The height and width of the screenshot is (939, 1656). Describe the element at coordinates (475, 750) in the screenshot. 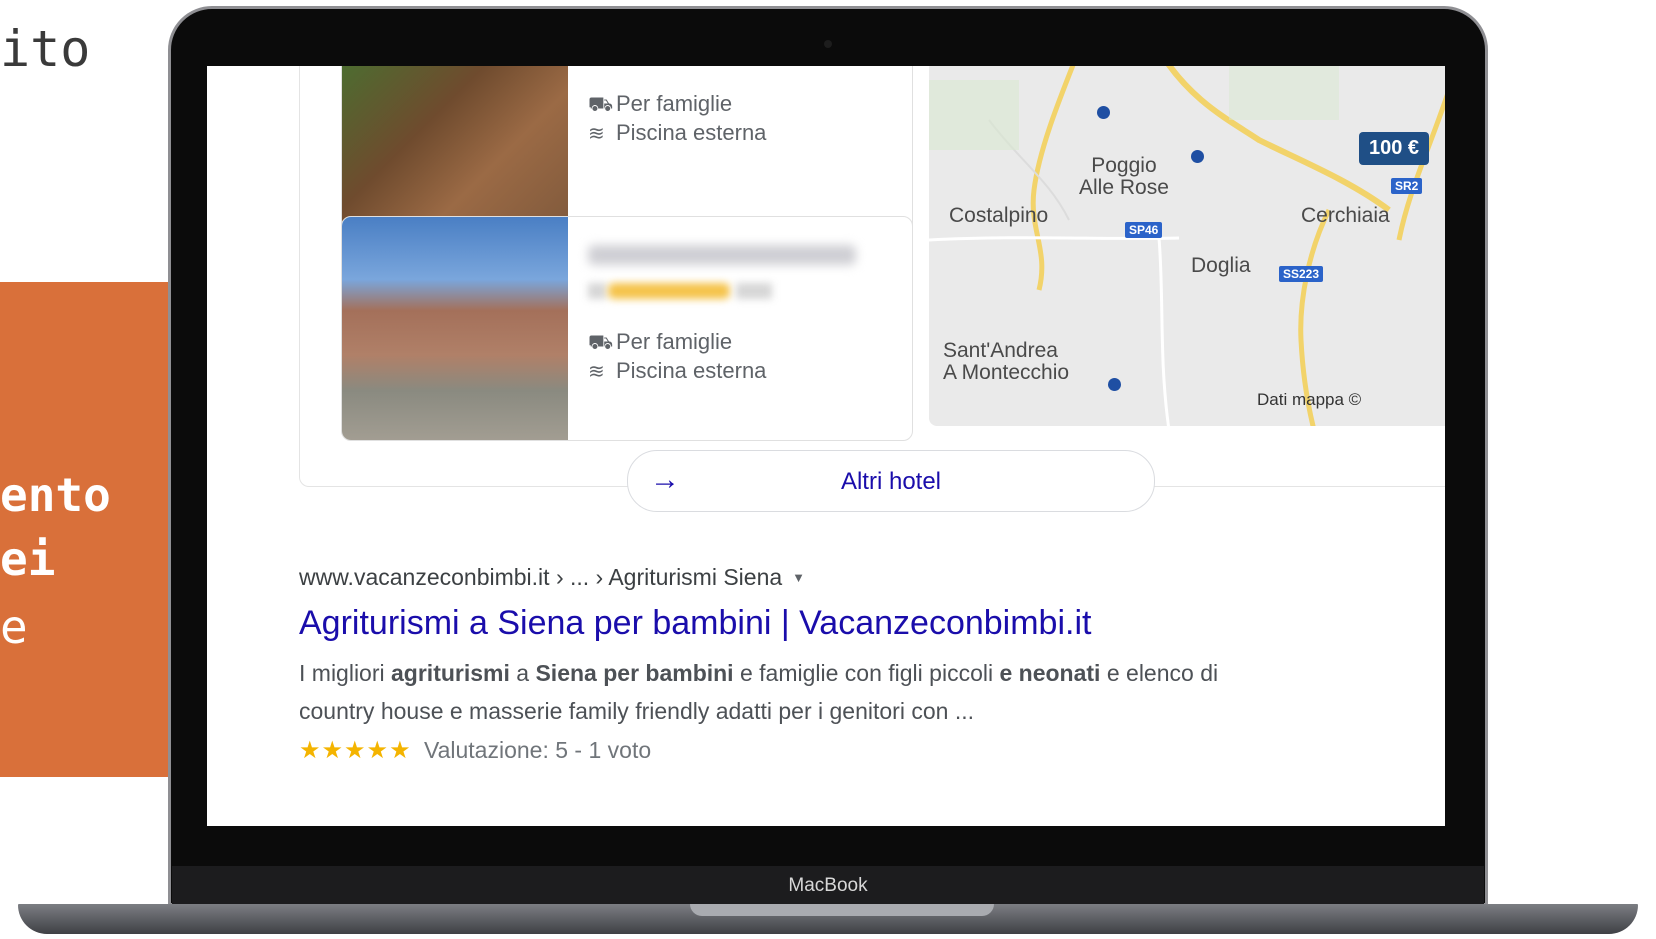

I see `result-rating: ★★★★★ Valutazione: 5 - 1 voto` at that location.